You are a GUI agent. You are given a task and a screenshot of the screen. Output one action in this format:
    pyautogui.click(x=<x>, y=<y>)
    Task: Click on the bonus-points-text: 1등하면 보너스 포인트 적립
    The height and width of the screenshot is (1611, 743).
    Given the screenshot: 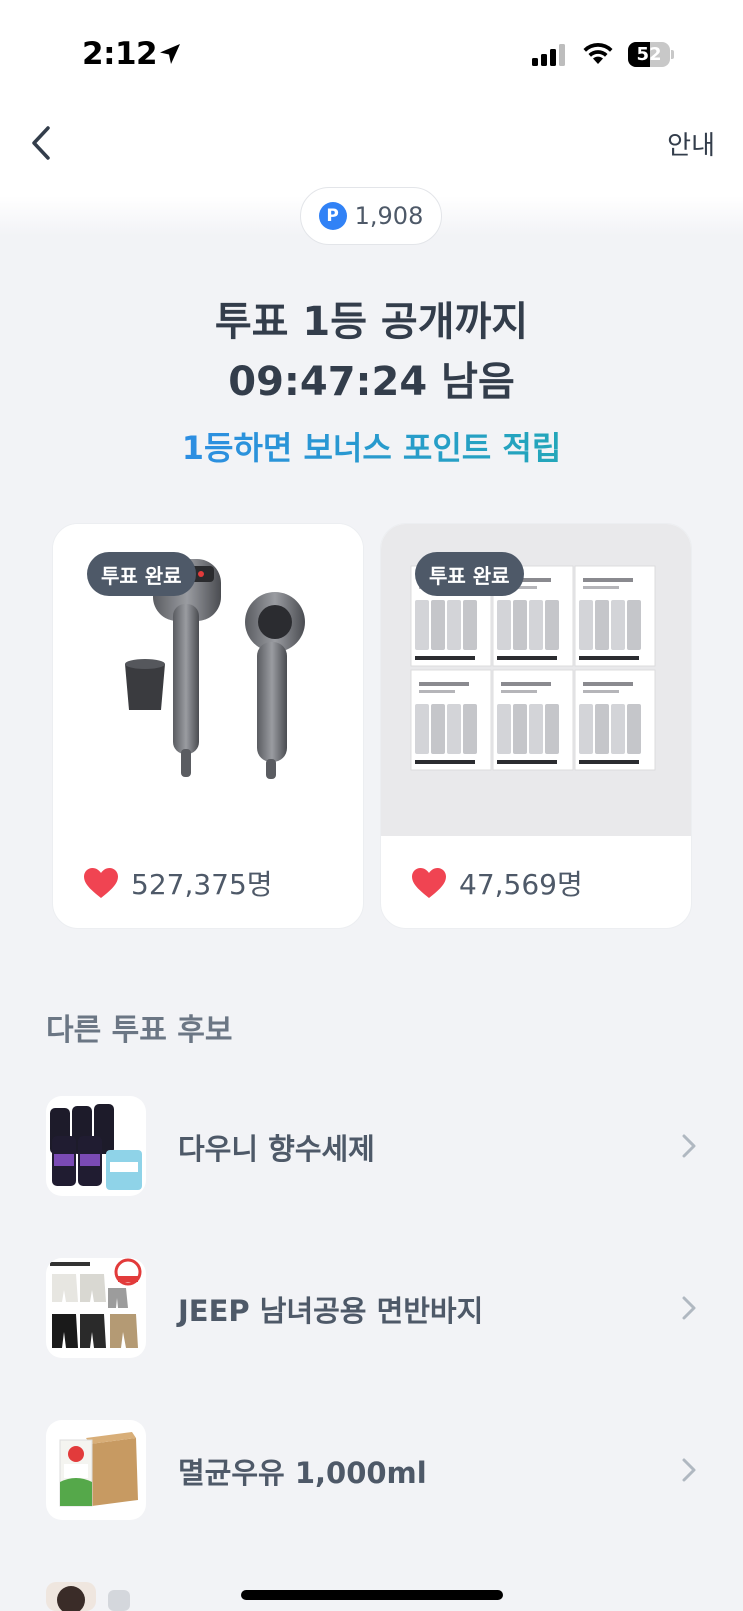 What is the action you would take?
    pyautogui.click(x=371, y=448)
    